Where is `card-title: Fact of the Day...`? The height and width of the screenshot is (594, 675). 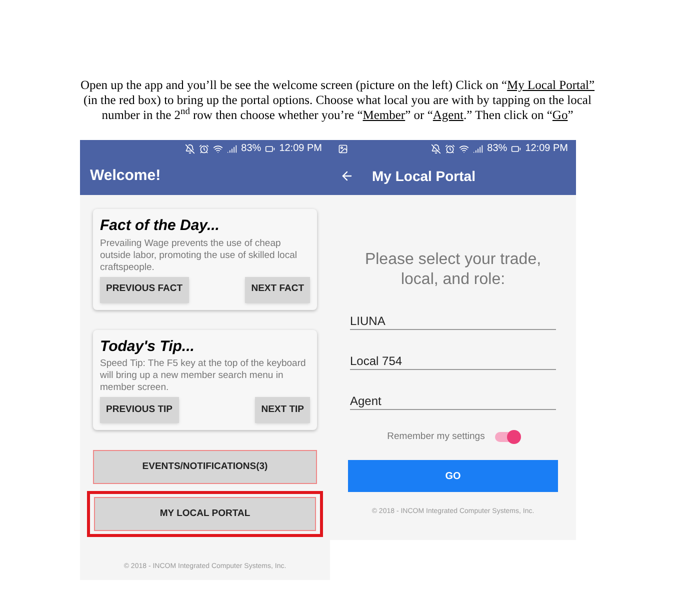 card-title: Fact of the Day... is located at coordinates (160, 226).